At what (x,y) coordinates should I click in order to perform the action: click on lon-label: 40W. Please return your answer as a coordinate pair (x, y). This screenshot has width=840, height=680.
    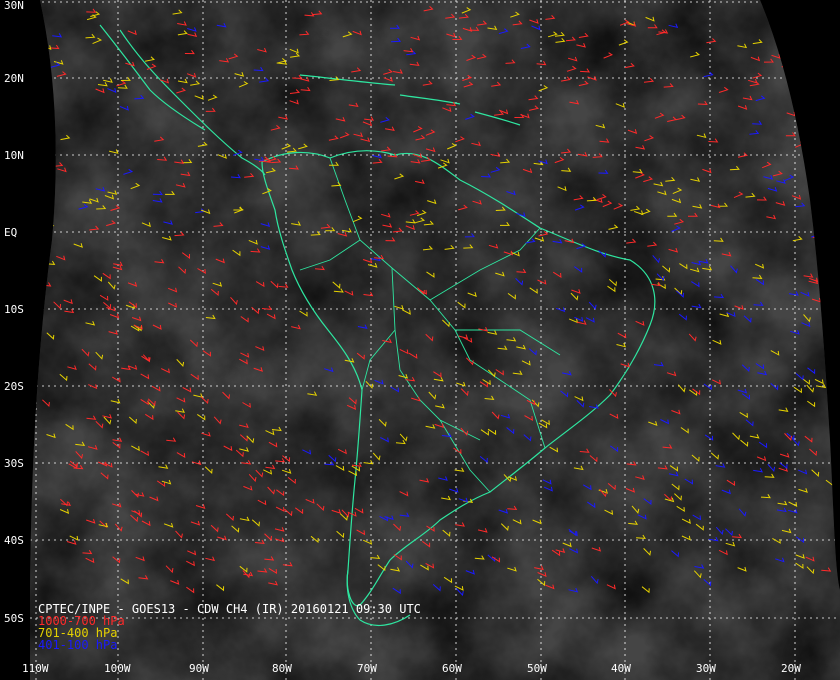
    Looking at the image, I should click on (621, 668).